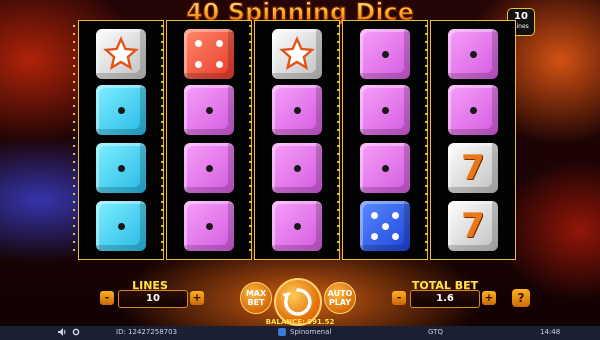 Image resolution: width=600 pixels, height=340 pixels. Describe the element at coordinates (311, 332) in the screenshot. I see `brand-name: Spinomenal` at that location.